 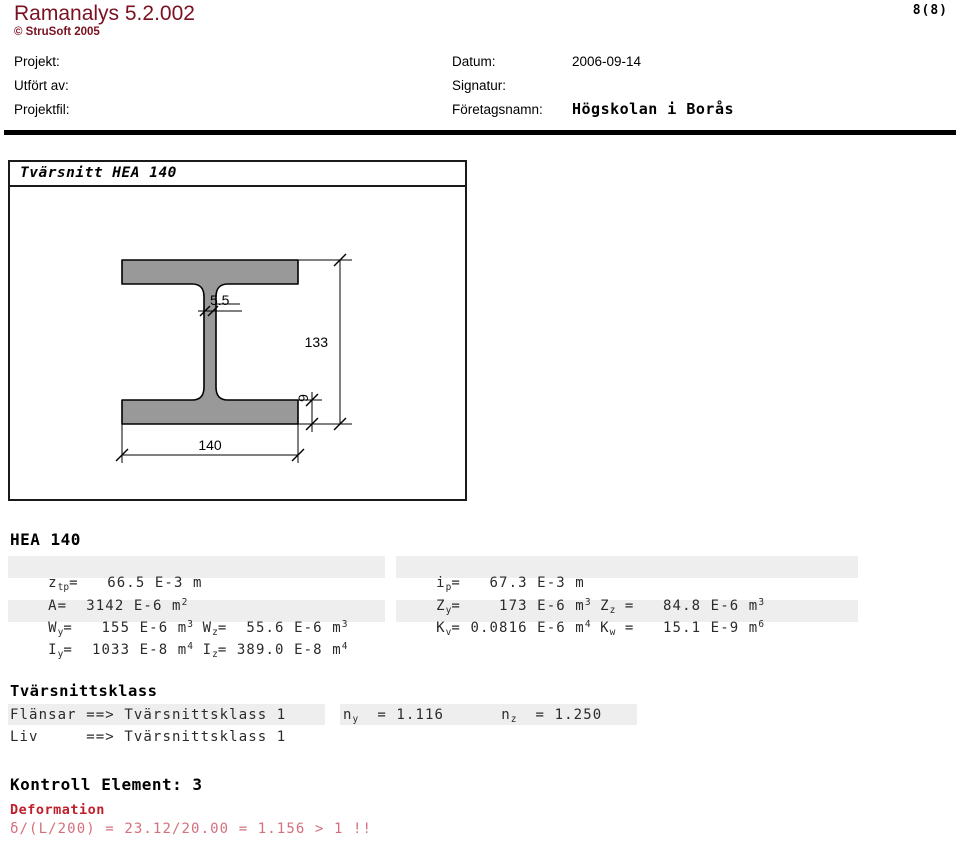 What do you see at coordinates (303, 398) in the screenshot?
I see `dim-label-flange-thickness: 9` at bounding box center [303, 398].